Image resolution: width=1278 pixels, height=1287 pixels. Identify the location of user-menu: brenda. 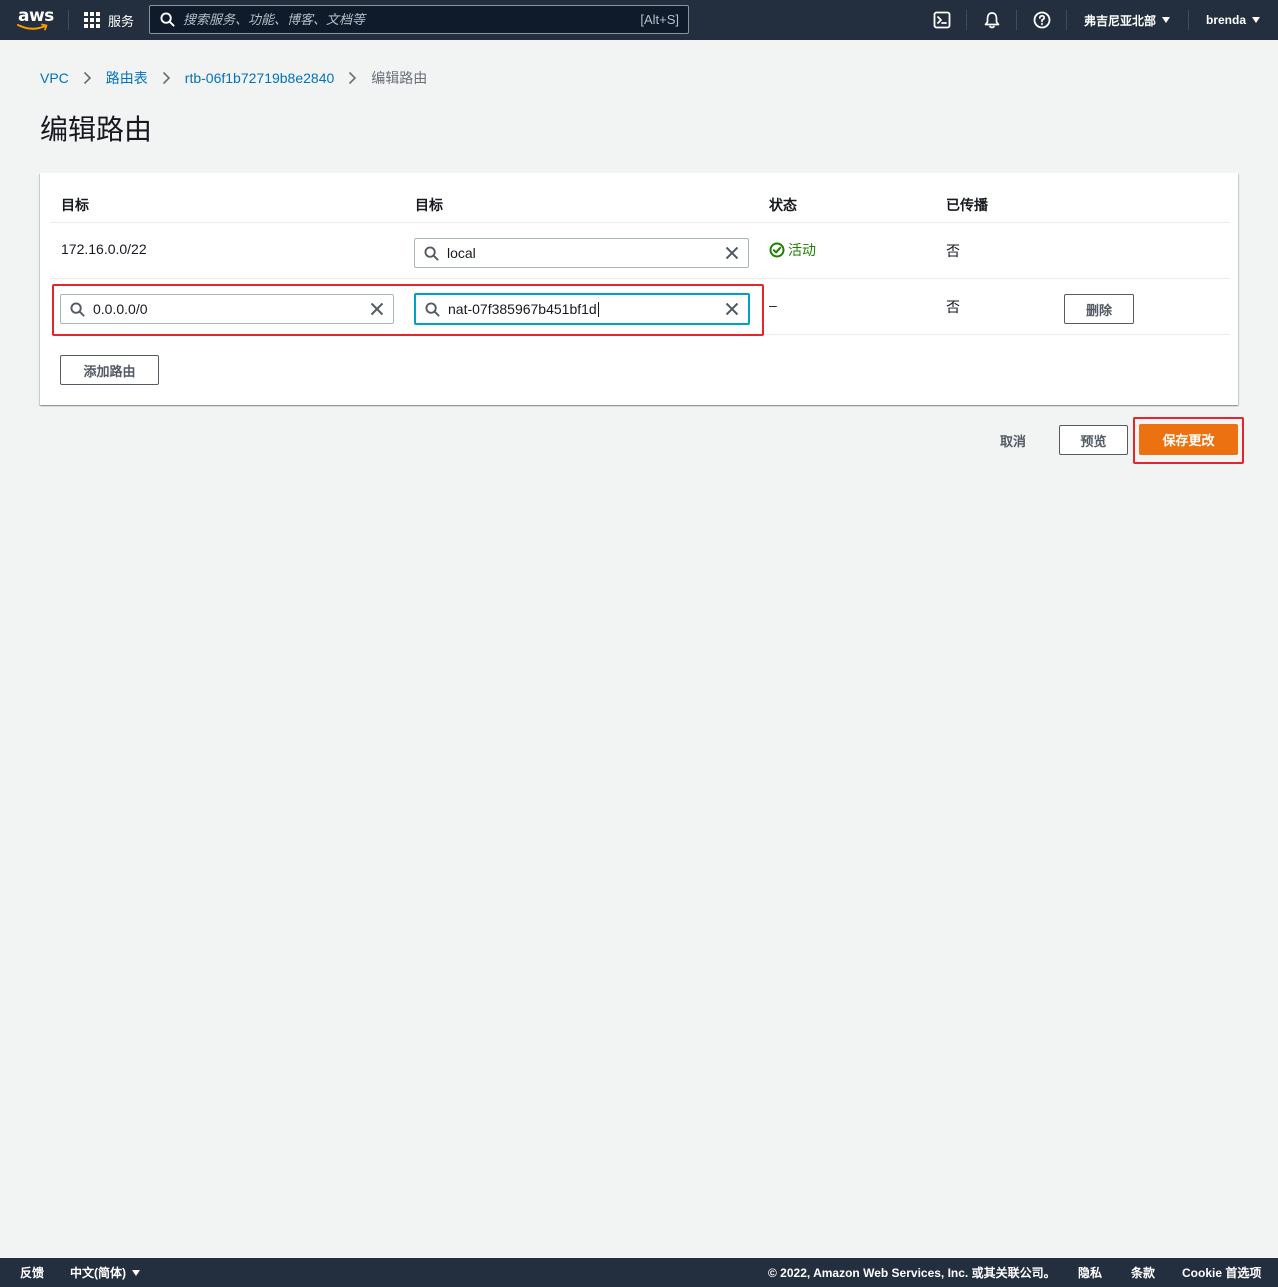
(1233, 20).